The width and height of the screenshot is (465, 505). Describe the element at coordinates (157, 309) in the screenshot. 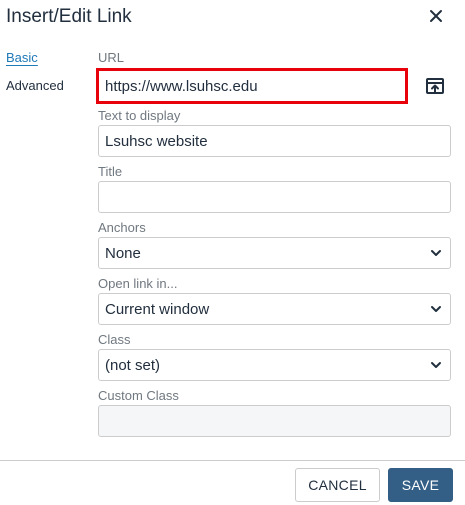

I see `open-link-in-value: Current window` at that location.